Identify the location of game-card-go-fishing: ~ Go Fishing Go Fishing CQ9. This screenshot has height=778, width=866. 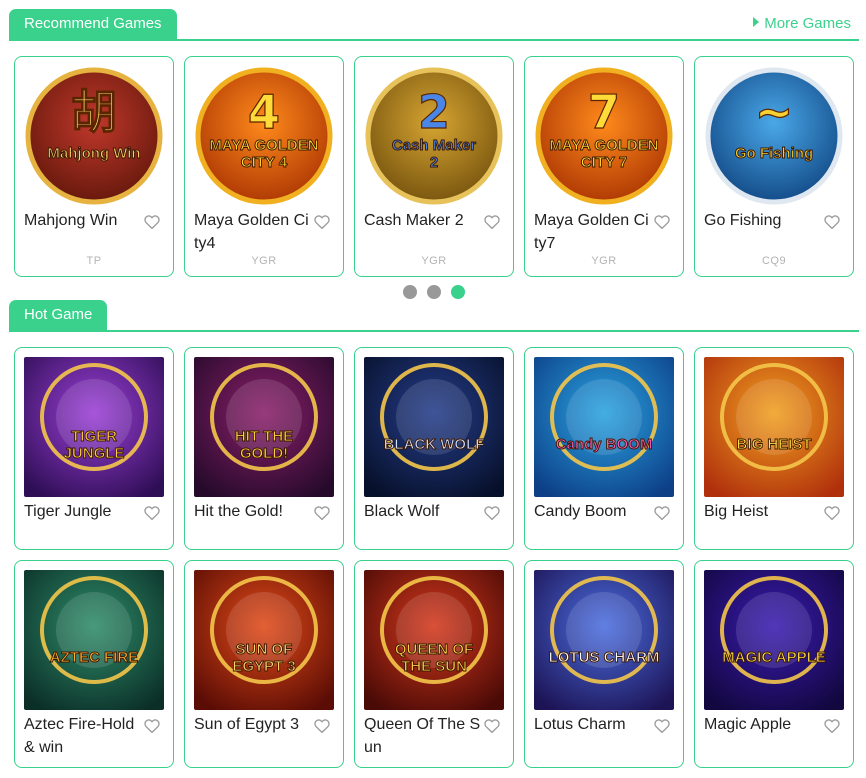
(774, 166).